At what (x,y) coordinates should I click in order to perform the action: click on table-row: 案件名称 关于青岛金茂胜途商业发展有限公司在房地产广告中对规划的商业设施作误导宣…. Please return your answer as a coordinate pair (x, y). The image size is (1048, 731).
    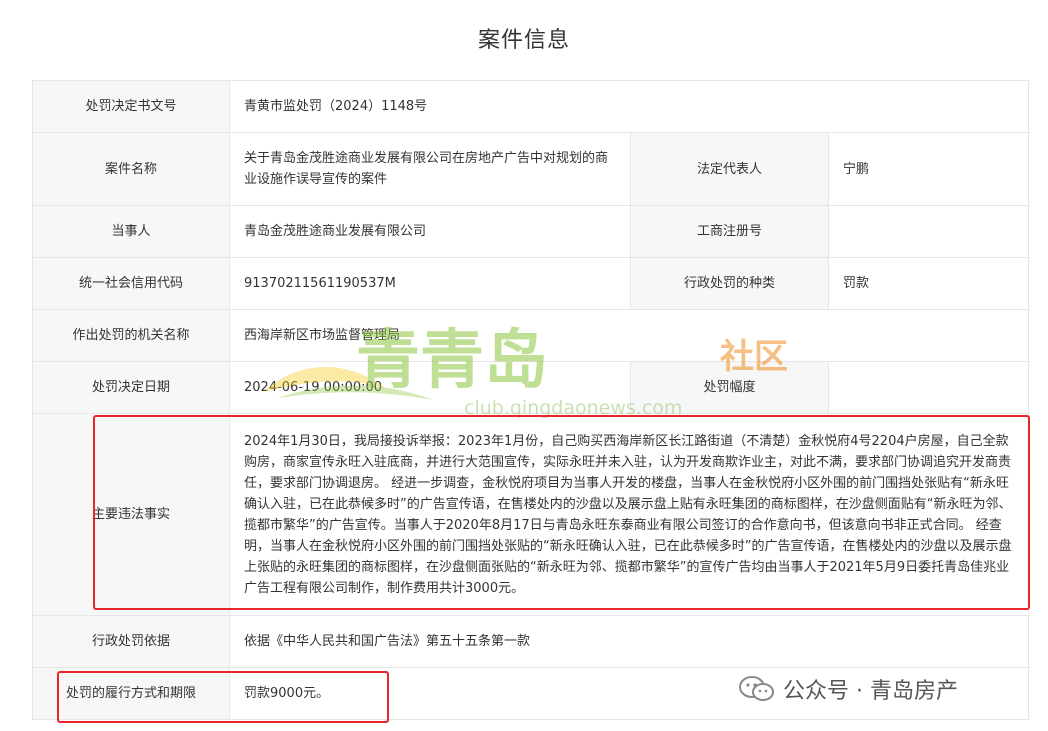
    Looking at the image, I should click on (531, 169).